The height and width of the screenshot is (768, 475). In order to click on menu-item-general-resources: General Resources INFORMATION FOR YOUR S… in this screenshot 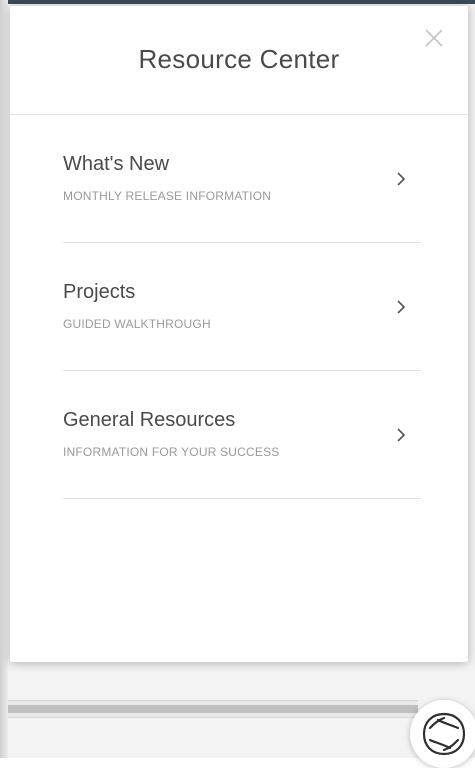, I will do `click(242, 435)`.